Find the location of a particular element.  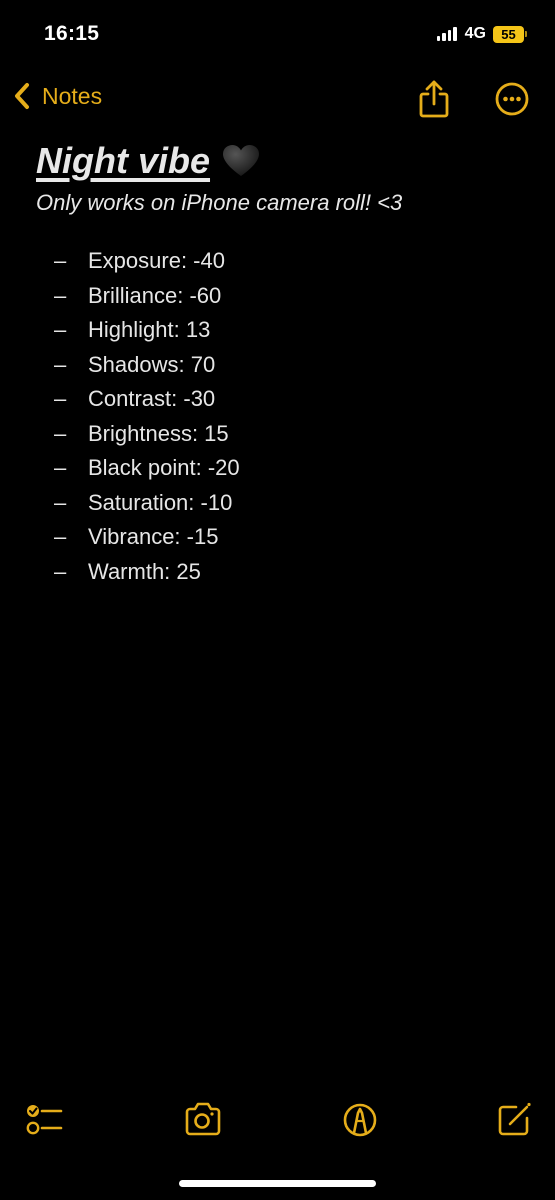

chevron-left-icon is located at coordinates (22, 96).